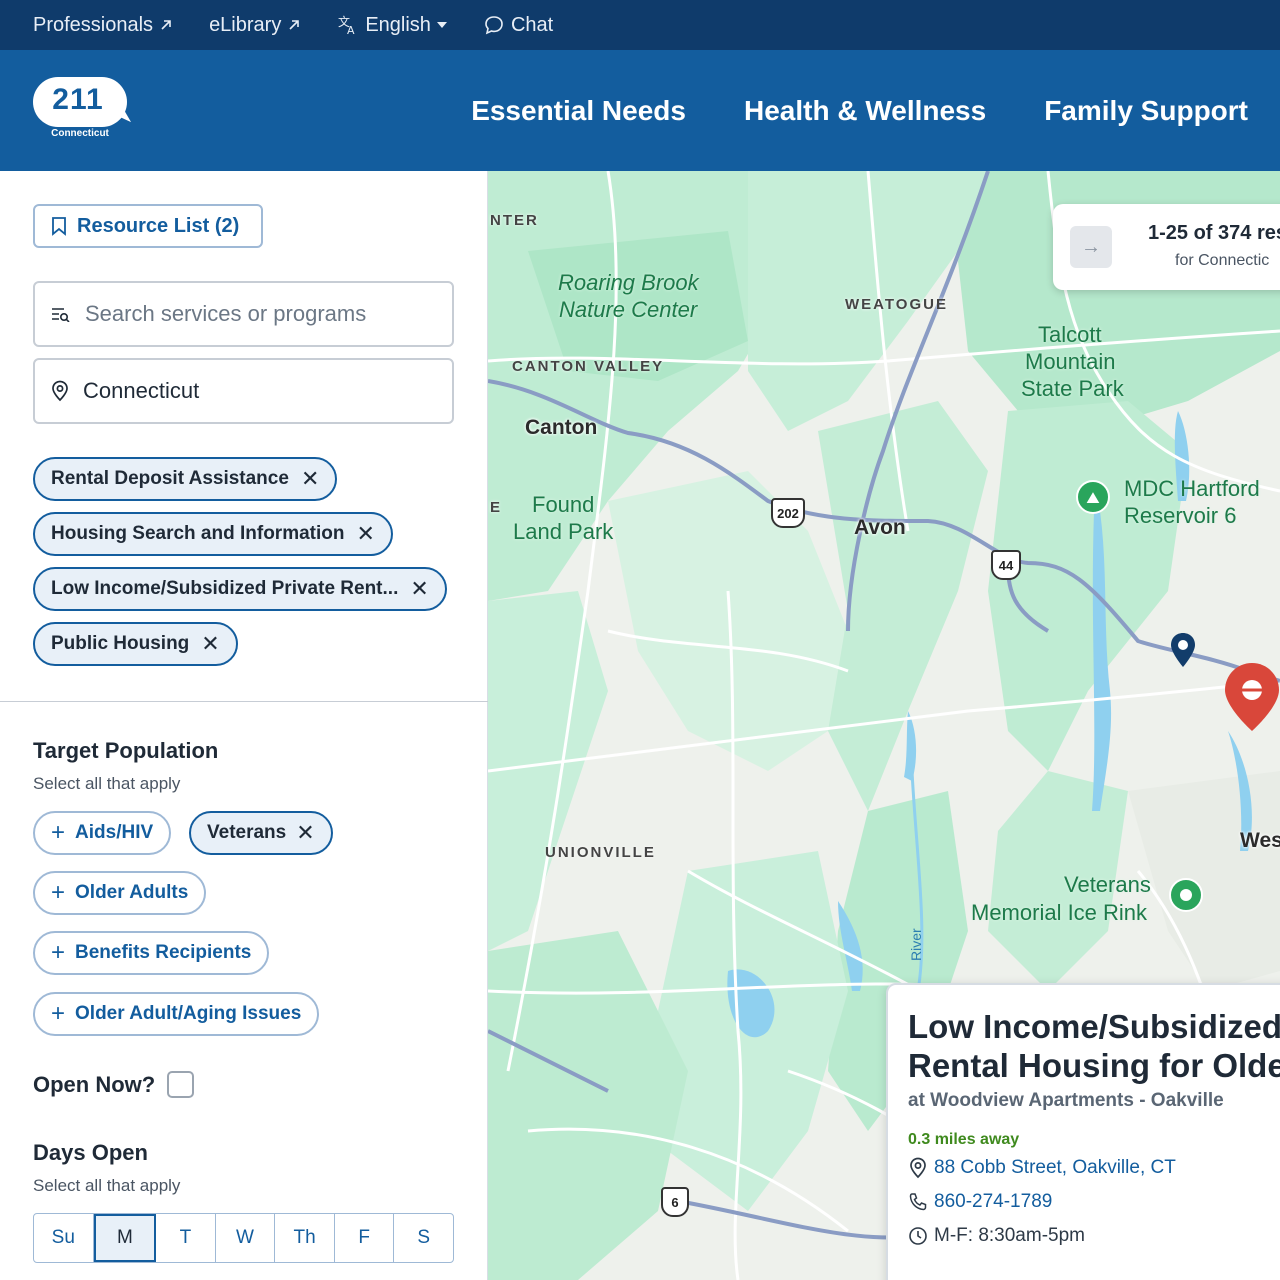  Describe the element at coordinates (1070, 334) in the screenshot. I see `map-label-talcott: Talcott` at that location.